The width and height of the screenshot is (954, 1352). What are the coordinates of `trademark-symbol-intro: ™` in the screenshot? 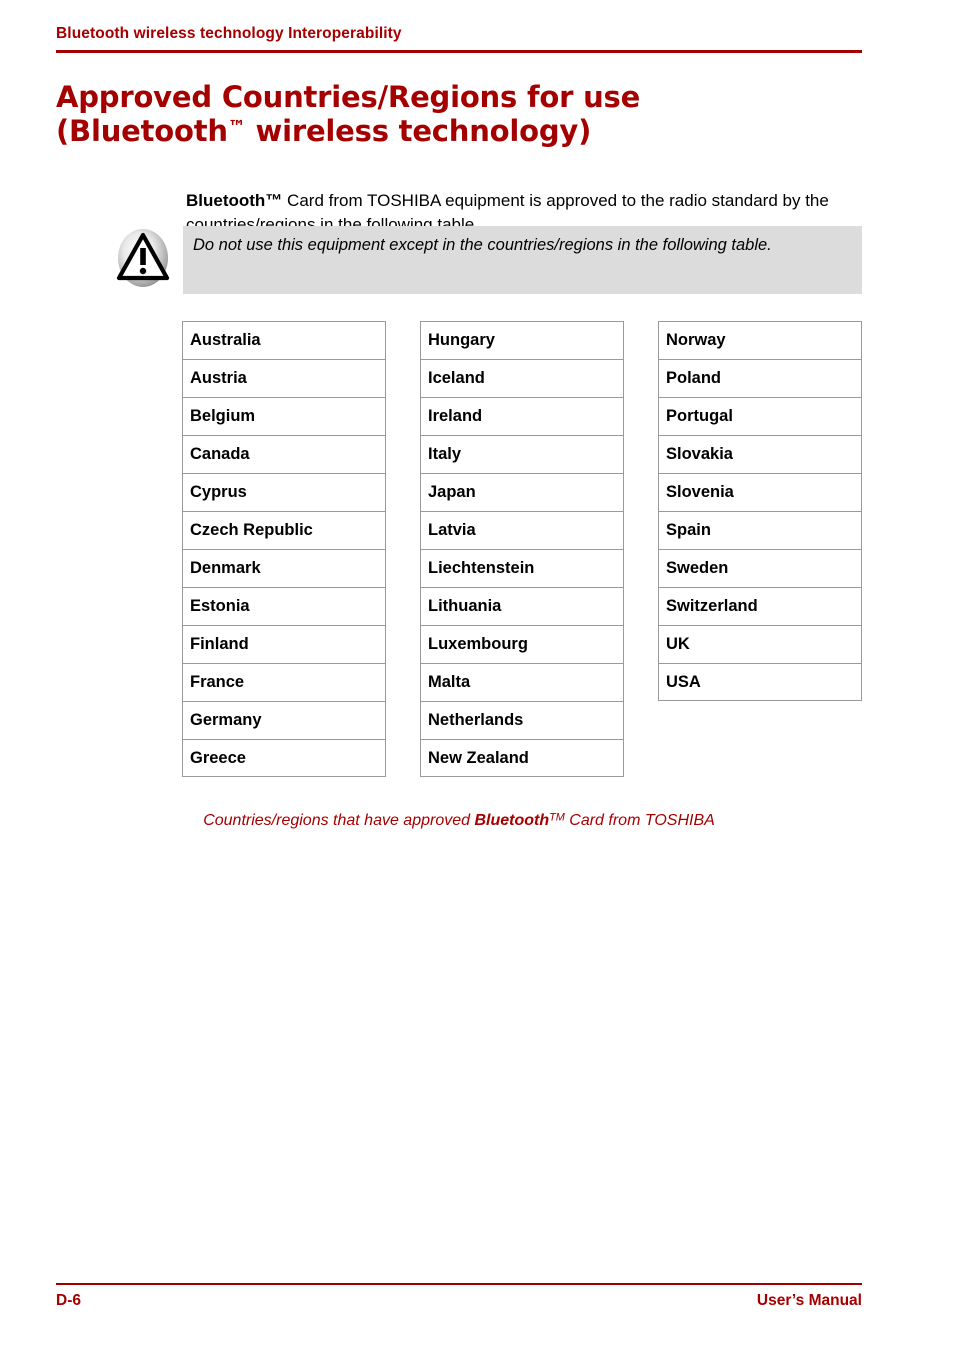 It's located at (274, 200).